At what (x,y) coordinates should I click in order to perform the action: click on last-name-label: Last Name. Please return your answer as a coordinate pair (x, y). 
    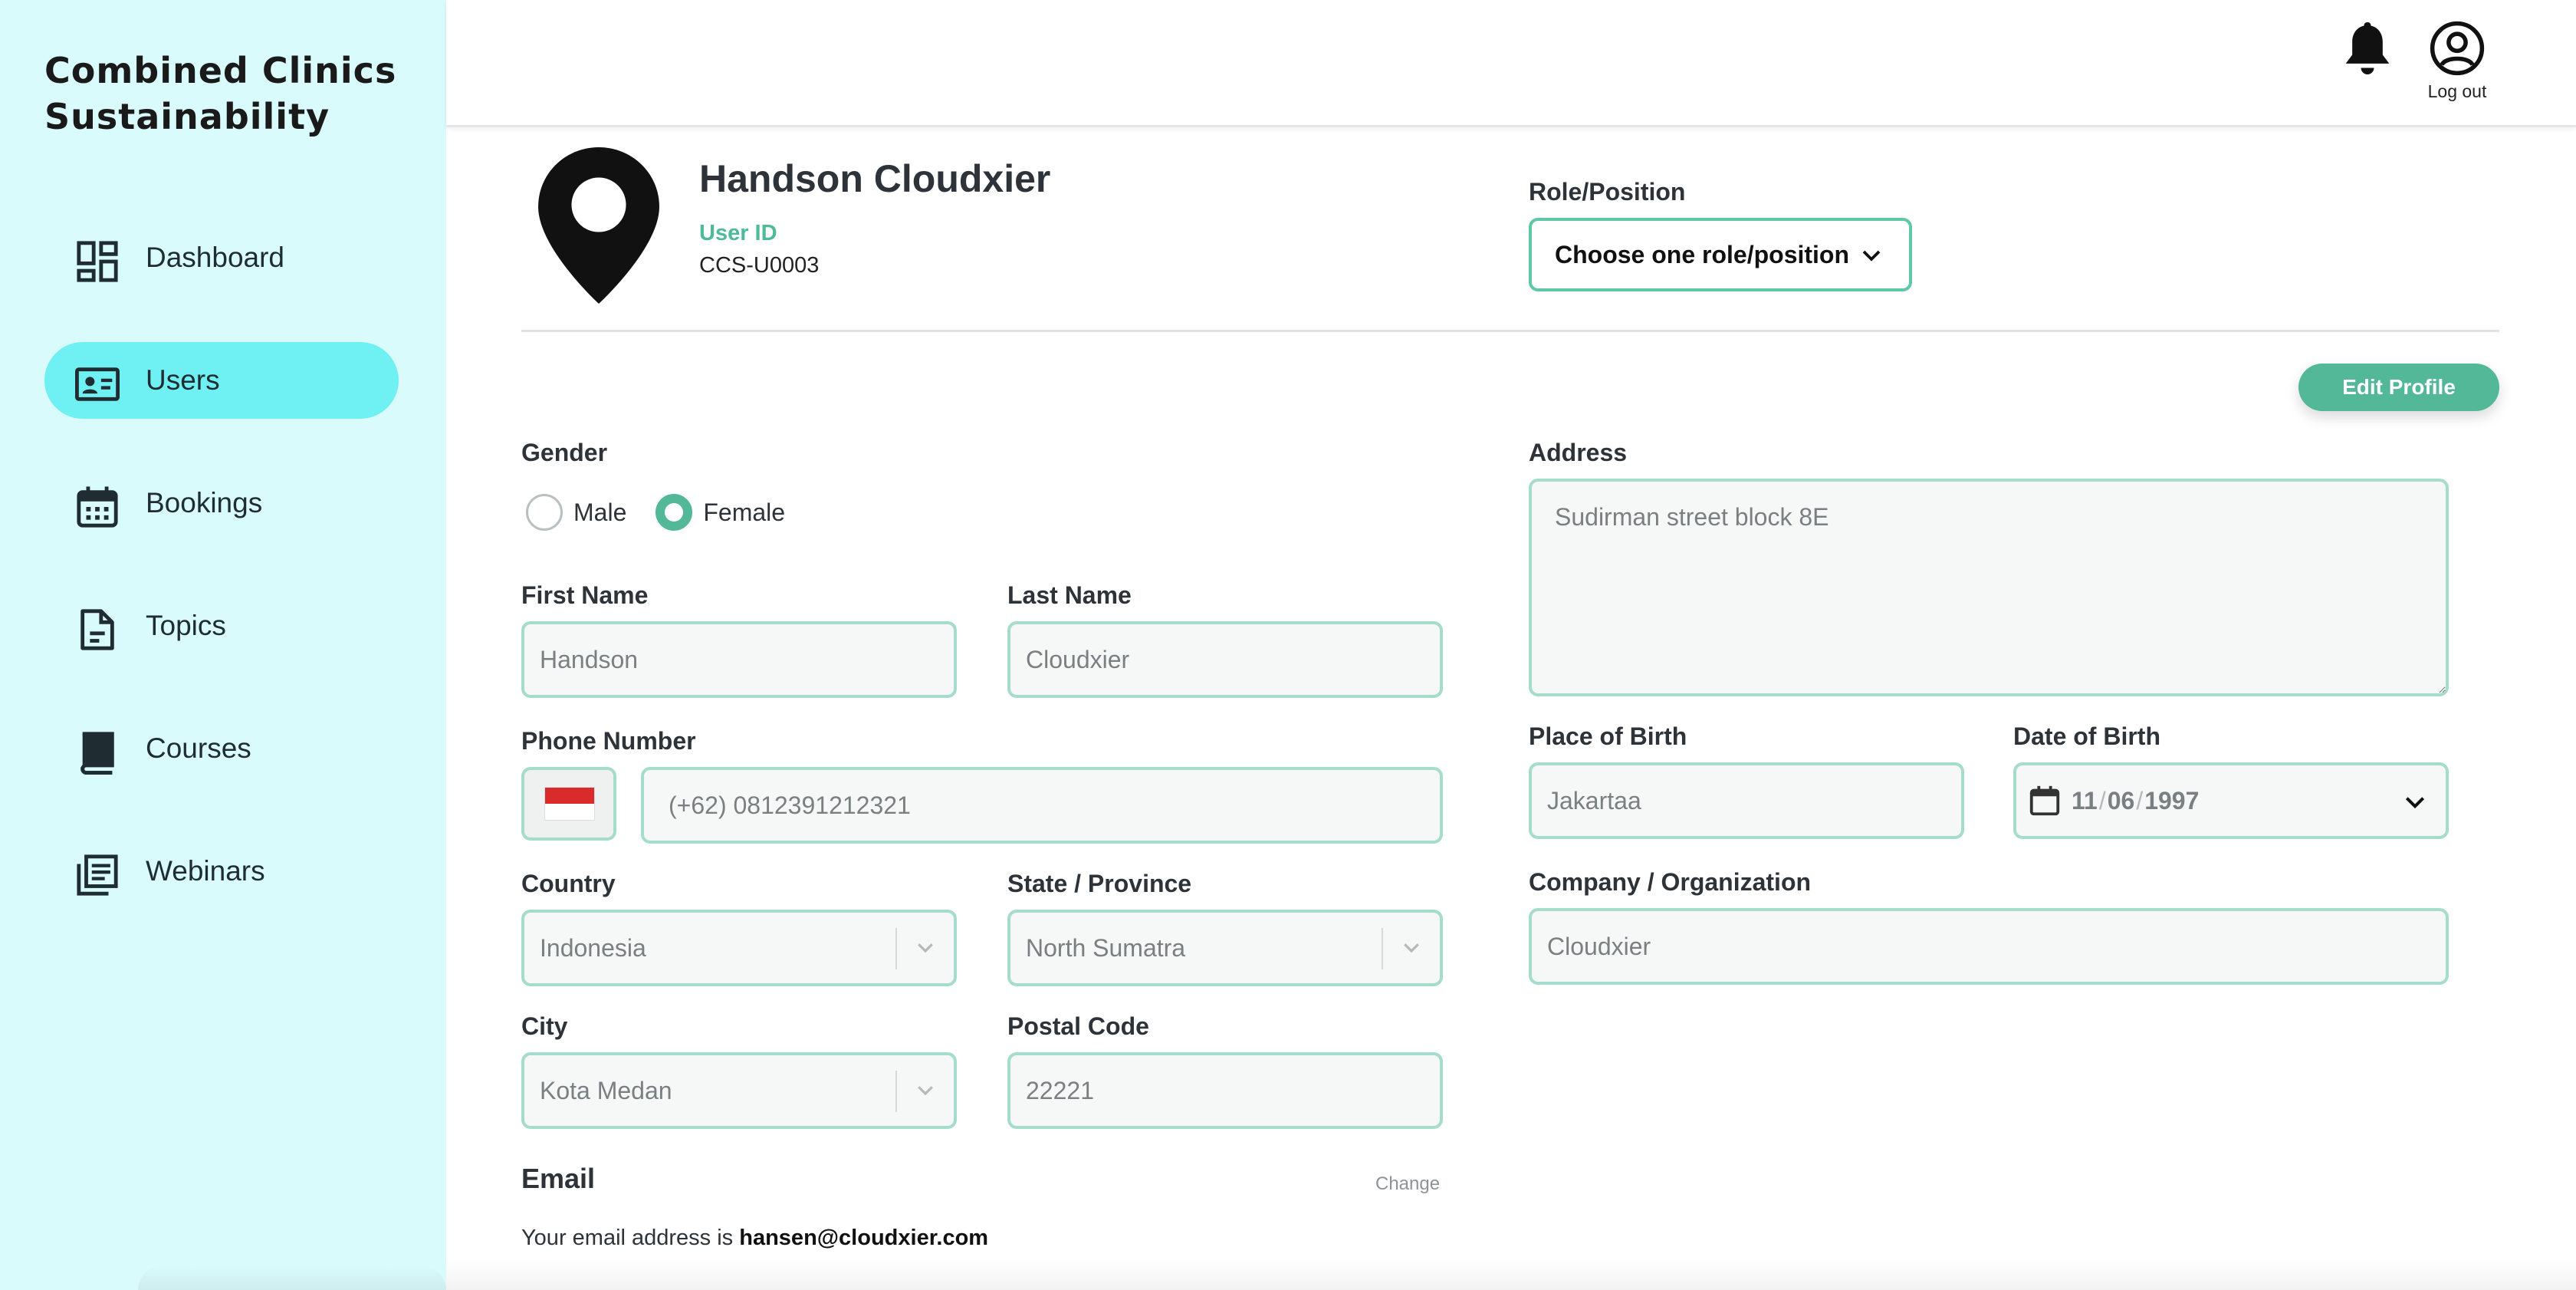
    Looking at the image, I should click on (1069, 595).